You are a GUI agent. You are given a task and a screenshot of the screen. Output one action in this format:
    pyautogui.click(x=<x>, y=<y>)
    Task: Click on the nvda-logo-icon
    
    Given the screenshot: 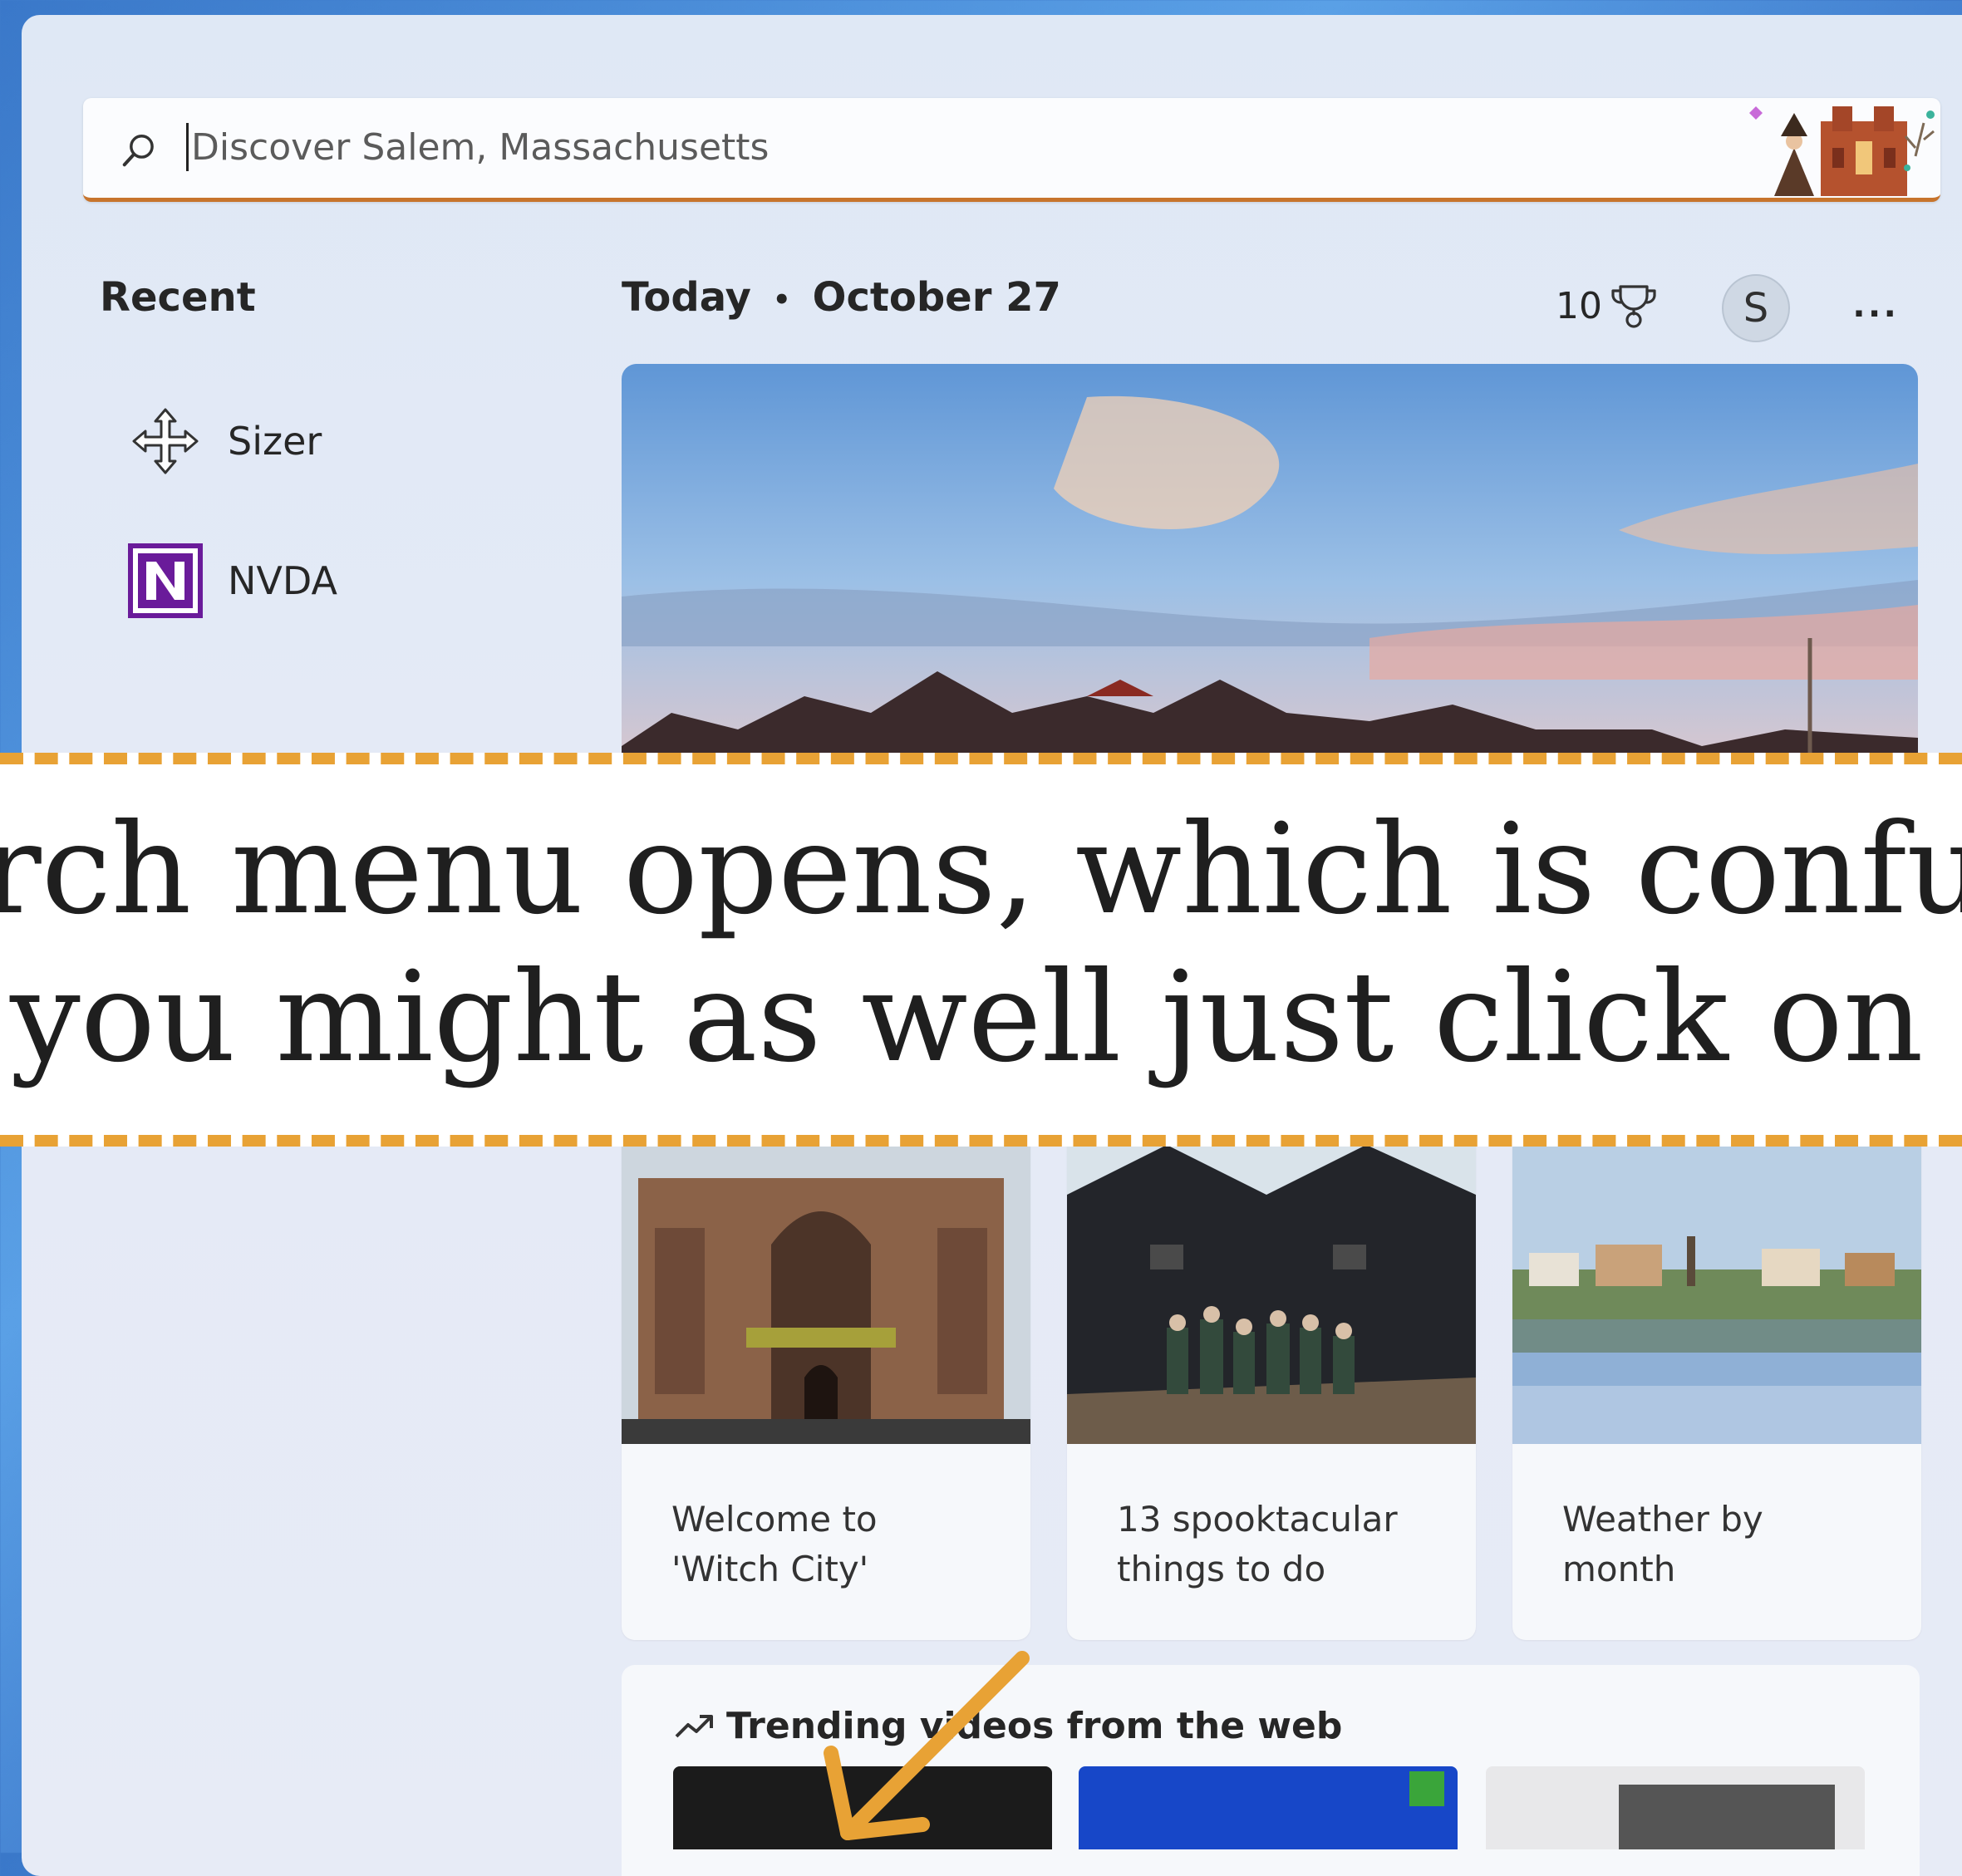 What is the action you would take?
    pyautogui.click(x=165, y=580)
    